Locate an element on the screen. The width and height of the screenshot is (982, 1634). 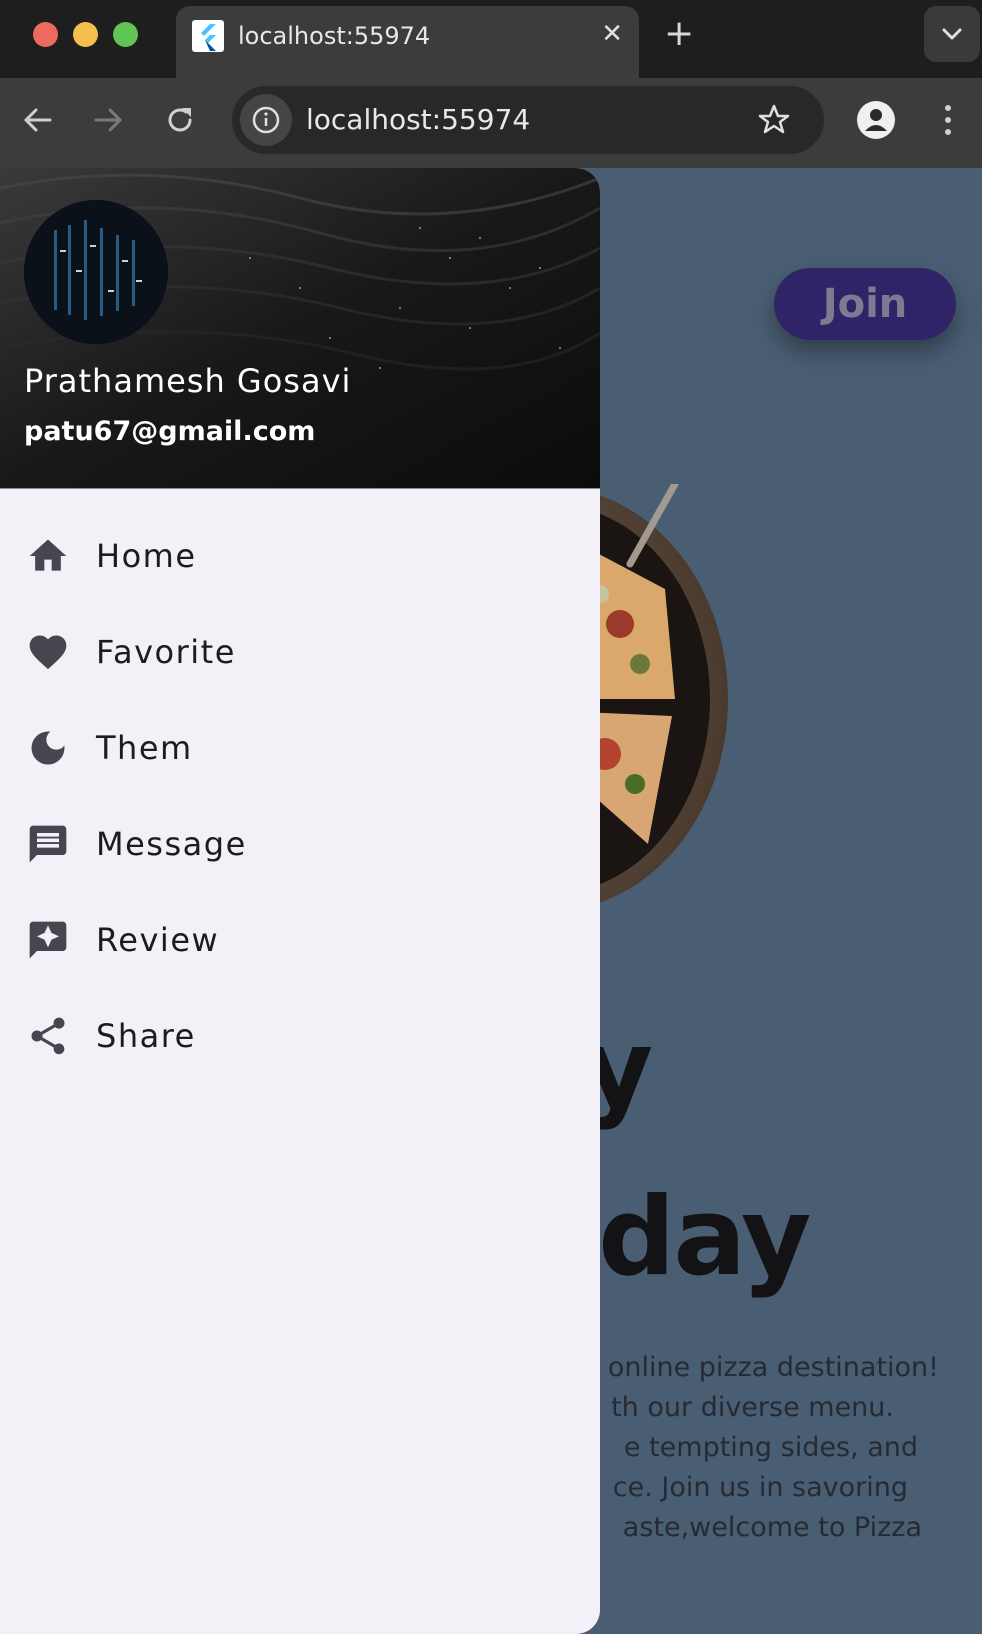
close-window-button is located at coordinates (45, 34).